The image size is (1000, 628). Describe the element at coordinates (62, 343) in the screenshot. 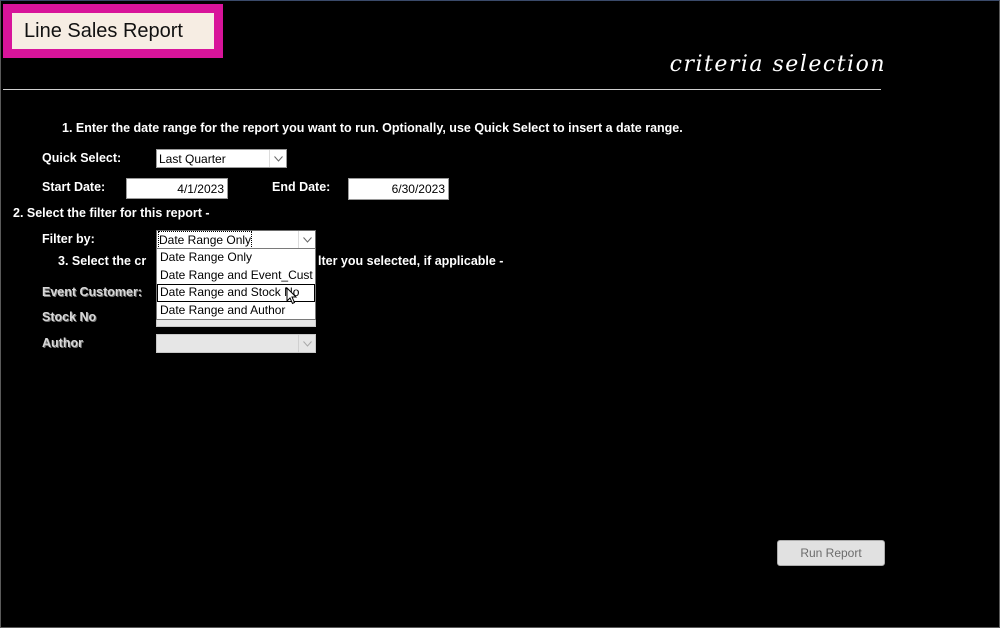

I see `author-label: Author` at that location.